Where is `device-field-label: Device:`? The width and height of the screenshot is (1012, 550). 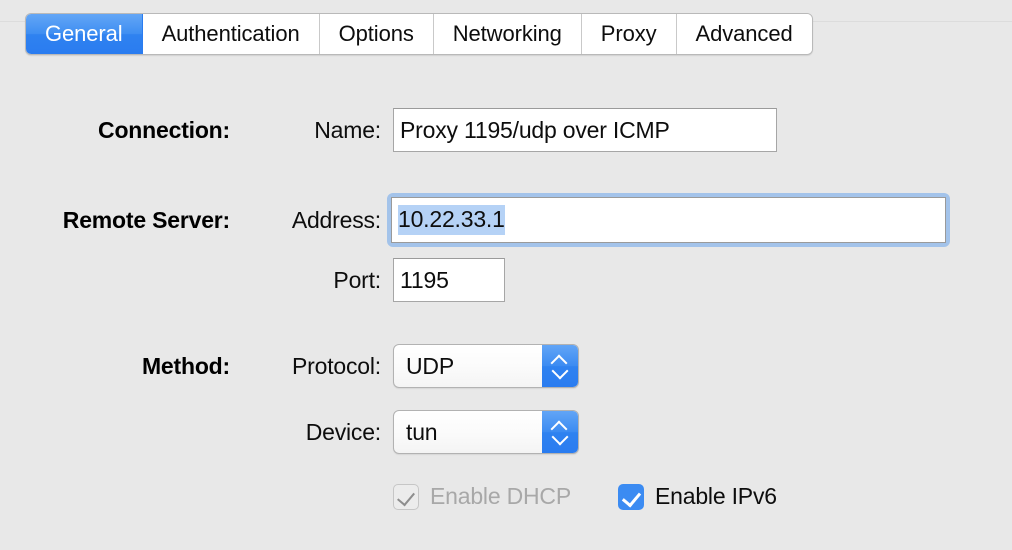 device-field-label: Device: is located at coordinates (343, 431).